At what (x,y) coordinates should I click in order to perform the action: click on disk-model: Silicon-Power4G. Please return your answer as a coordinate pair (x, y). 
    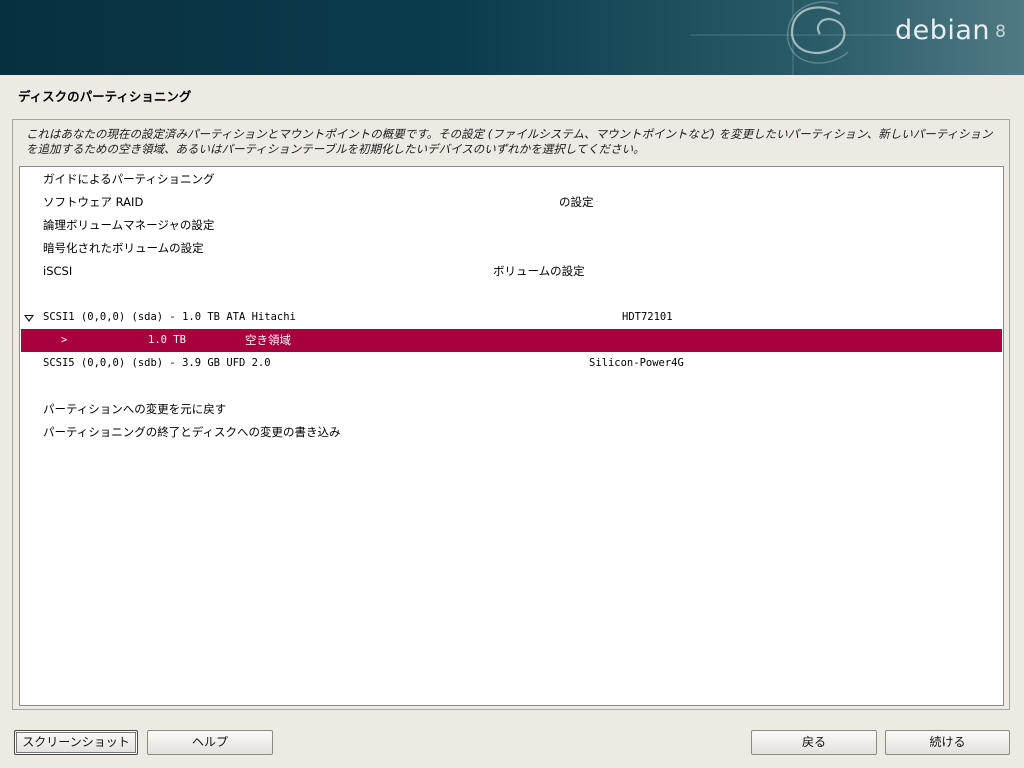
    Looking at the image, I should click on (636, 363).